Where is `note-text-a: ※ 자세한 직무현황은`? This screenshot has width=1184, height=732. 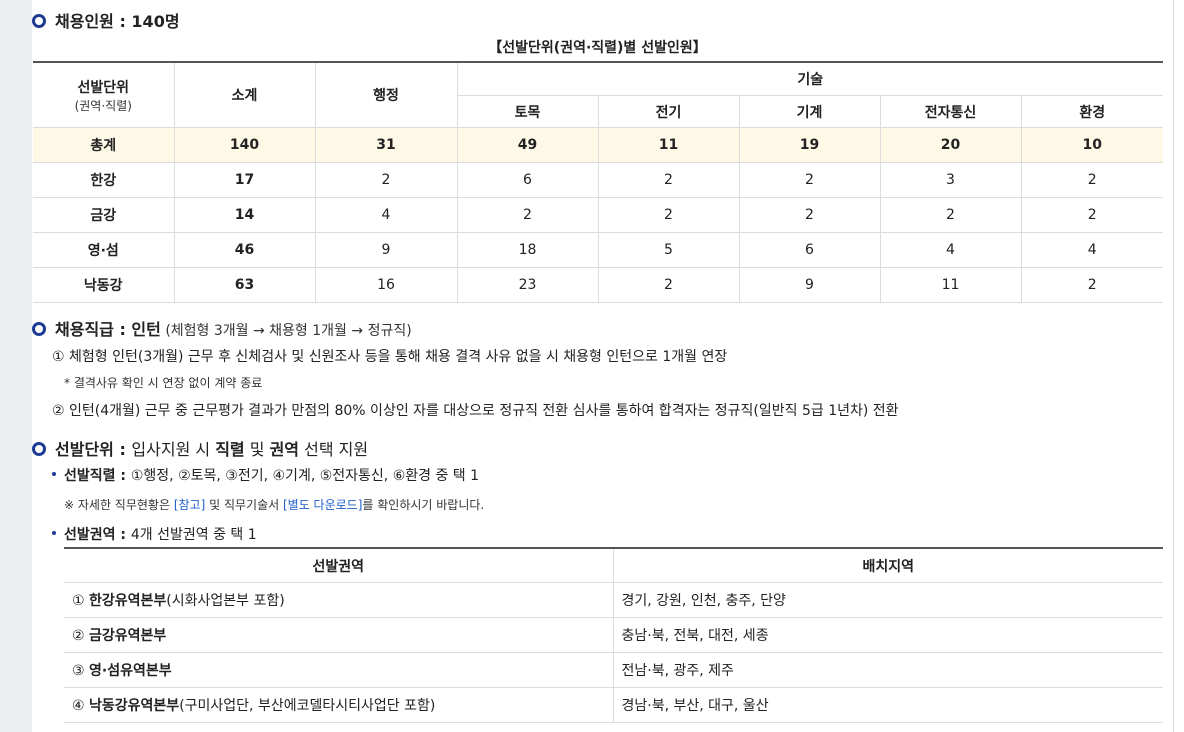
note-text-a: ※ 자세한 직무현황은 is located at coordinates (119, 505).